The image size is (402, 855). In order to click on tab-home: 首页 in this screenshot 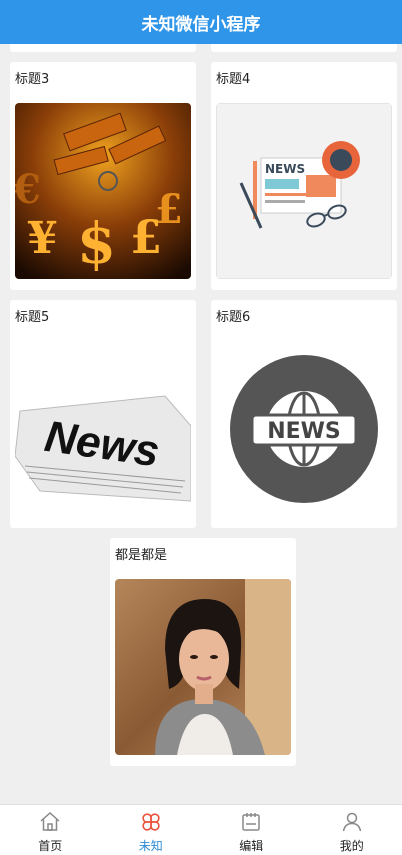, I will do `click(50, 830)`.